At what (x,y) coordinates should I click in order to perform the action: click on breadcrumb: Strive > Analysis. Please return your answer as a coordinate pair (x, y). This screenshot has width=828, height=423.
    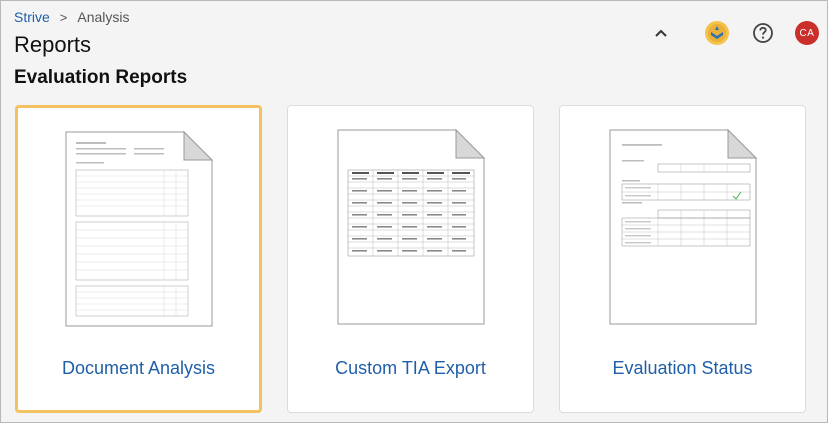
    Looking at the image, I should click on (72, 17).